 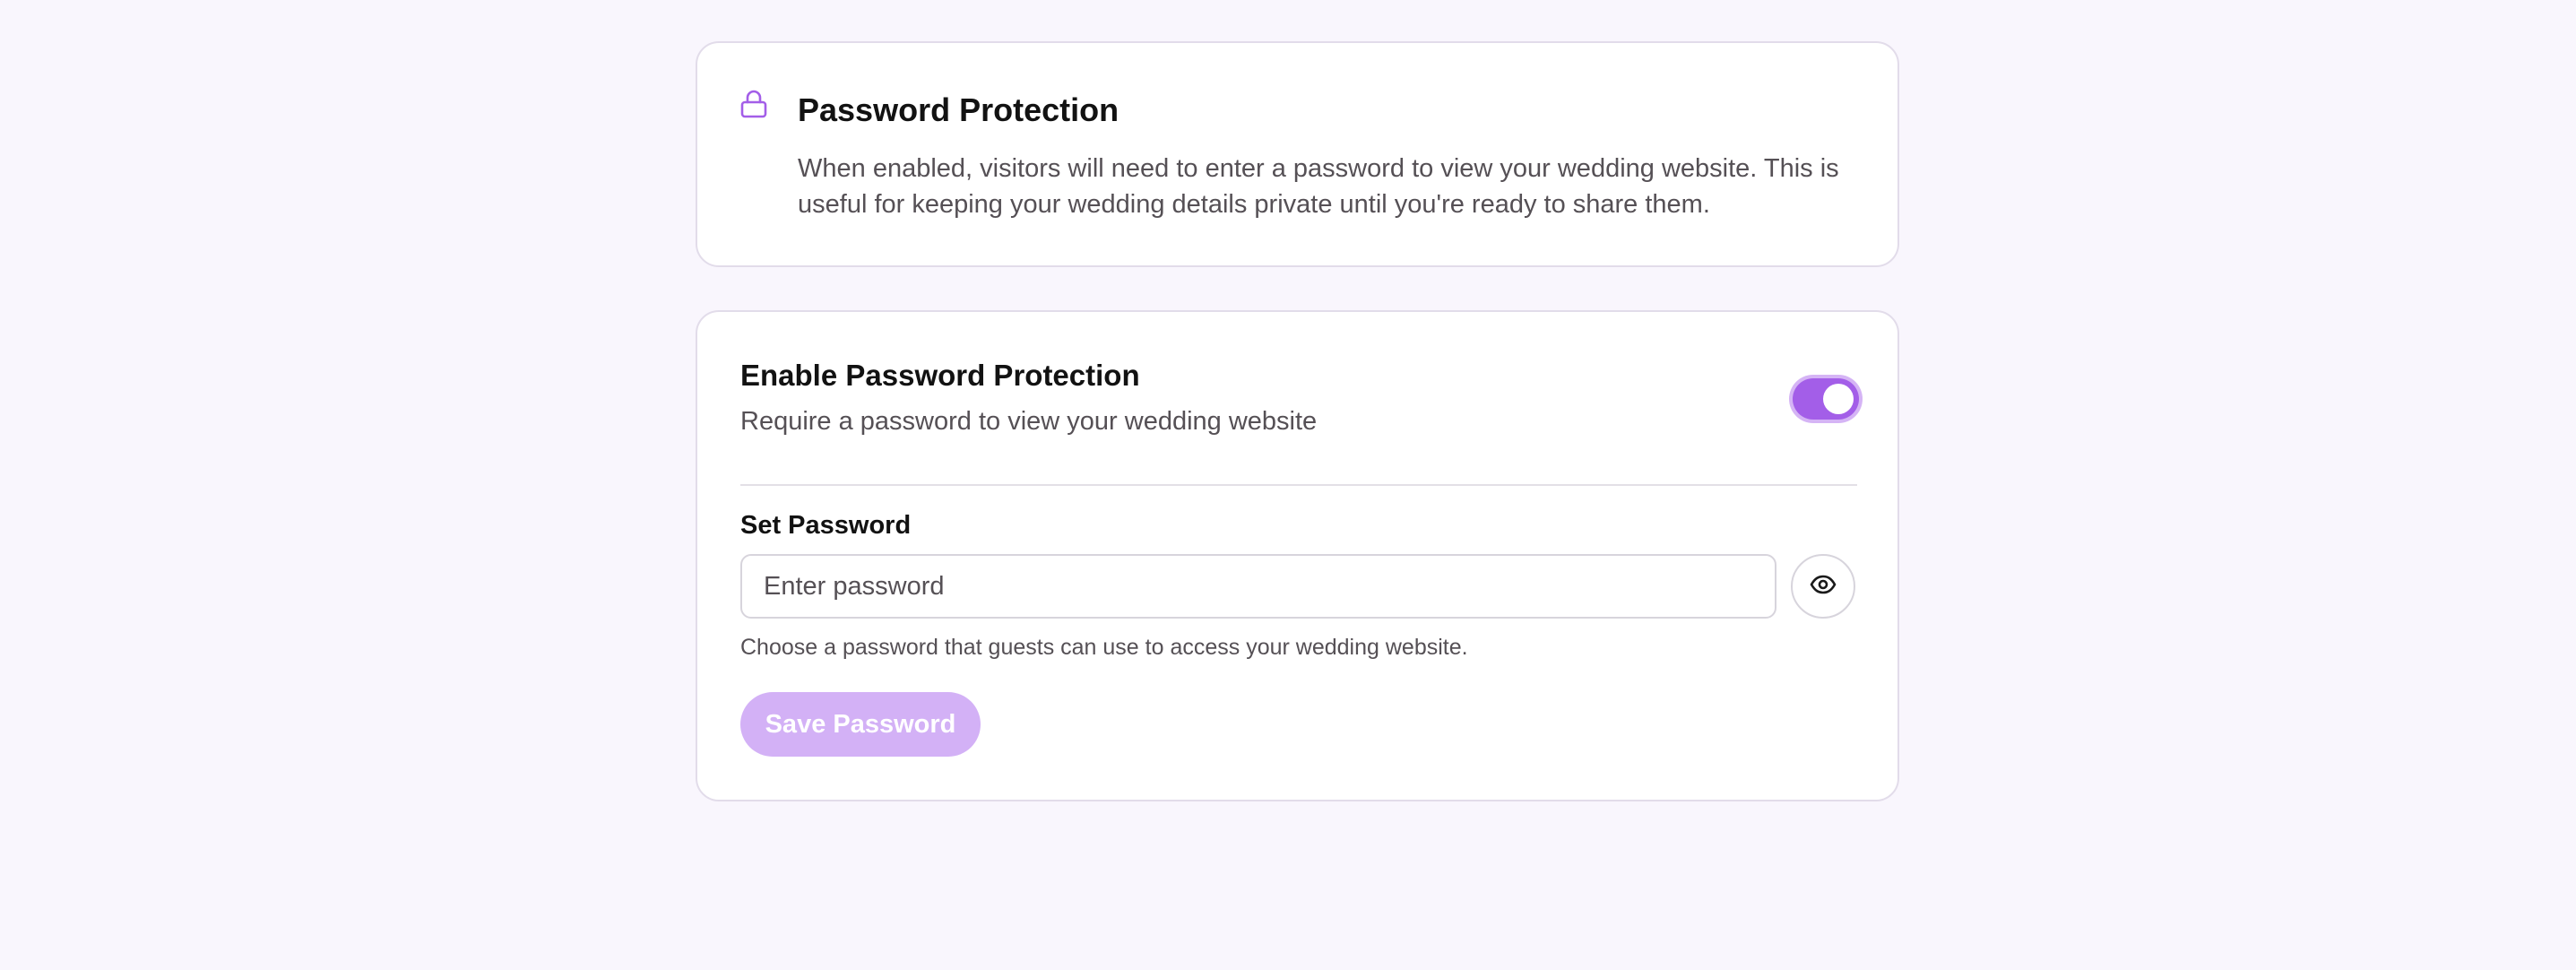 I want to click on password-protection-toggle, so click(x=1826, y=399).